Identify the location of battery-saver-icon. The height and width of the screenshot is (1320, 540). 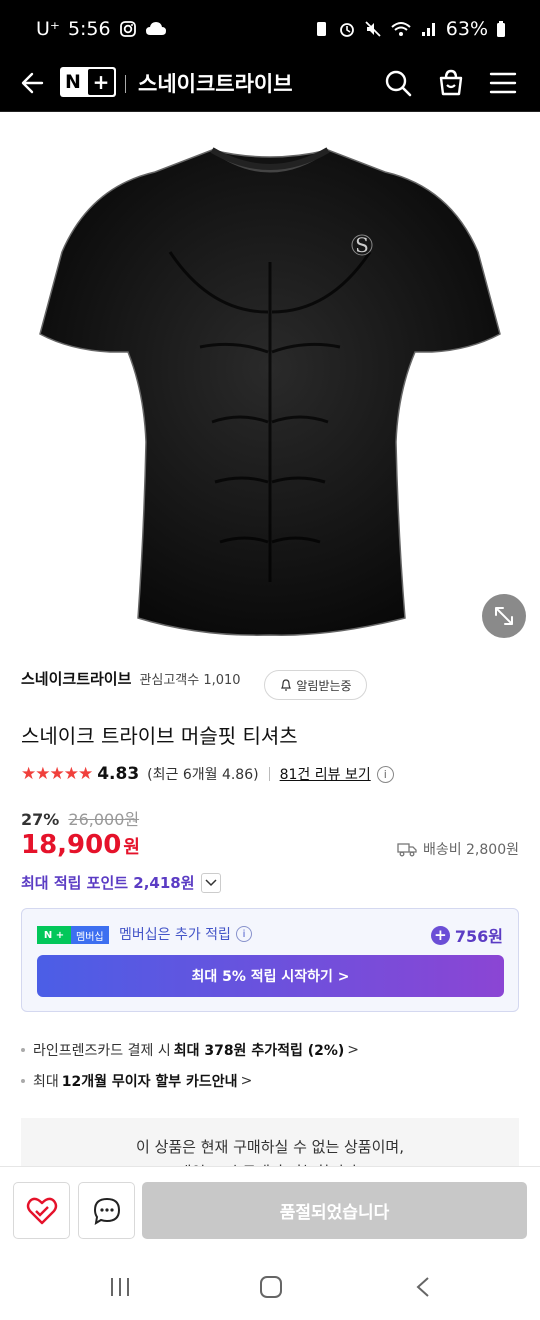
(321, 29).